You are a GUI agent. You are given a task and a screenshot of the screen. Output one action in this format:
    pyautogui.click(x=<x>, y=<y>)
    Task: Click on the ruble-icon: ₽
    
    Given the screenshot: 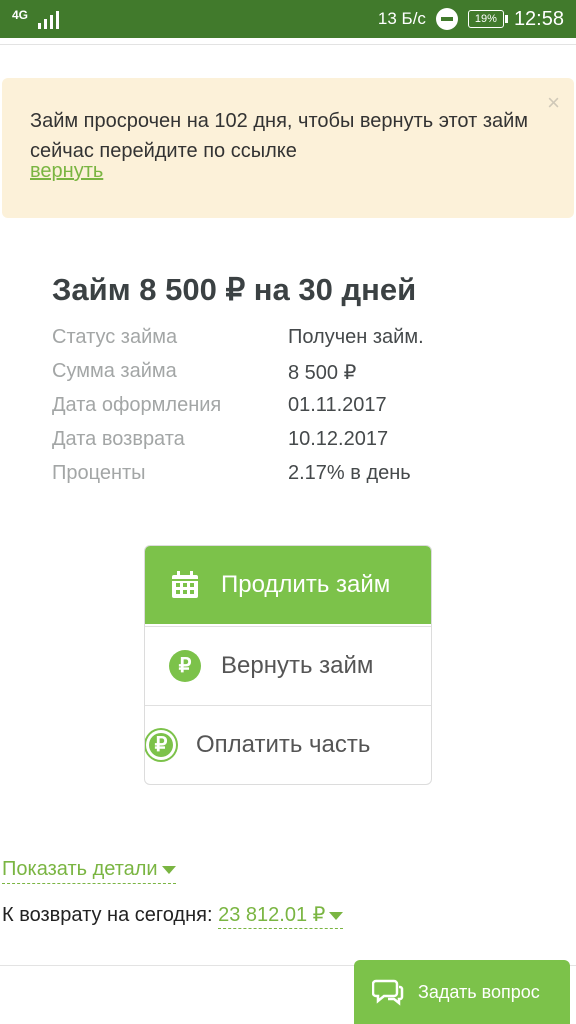 What is the action you would take?
    pyautogui.click(x=185, y=666)
    